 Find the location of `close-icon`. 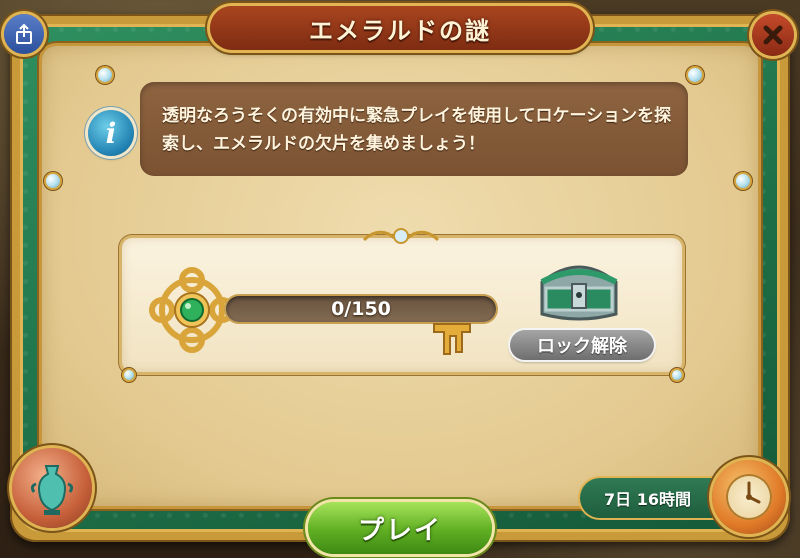

close-icon is located at coordinates (773, 35).